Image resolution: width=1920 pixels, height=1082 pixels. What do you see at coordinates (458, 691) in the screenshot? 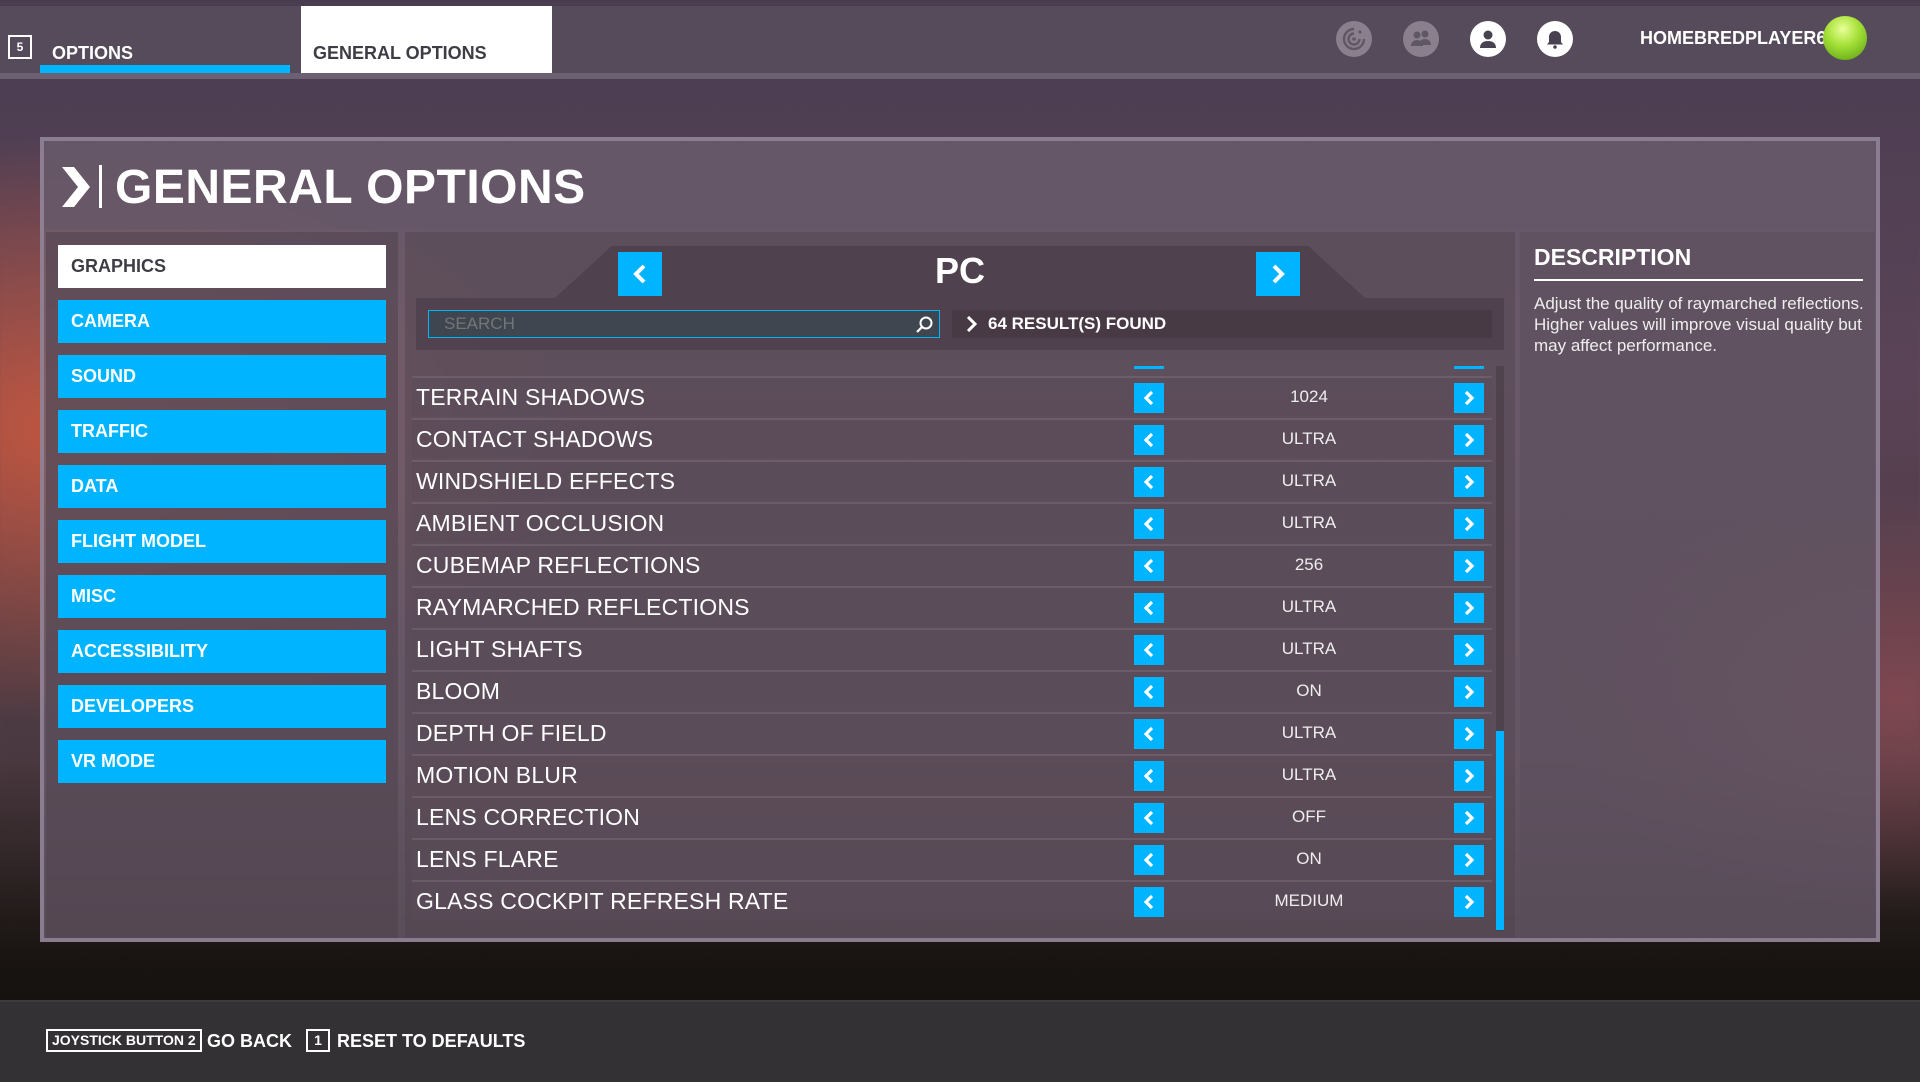
I see `setting-label: BLOOM` at bounding box center [458, 691].